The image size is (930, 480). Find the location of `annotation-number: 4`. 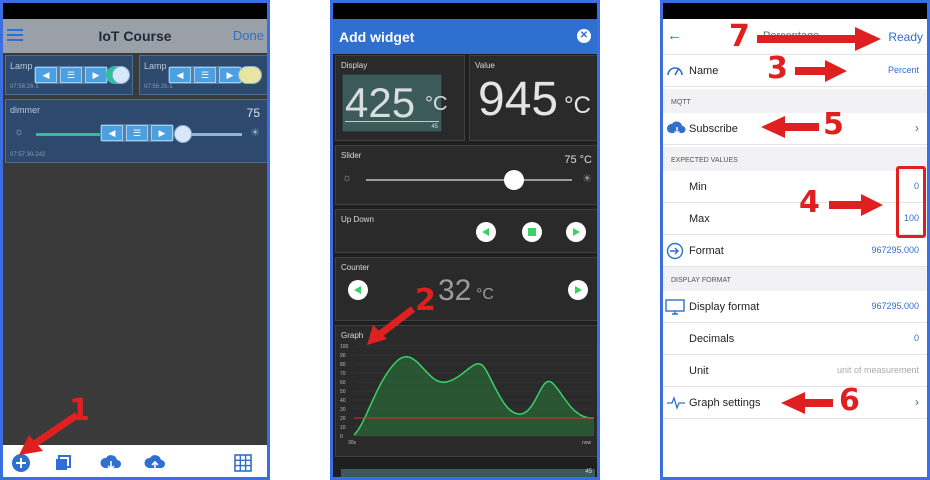

annotation-number: 4 is located at coordinates (809, 202).